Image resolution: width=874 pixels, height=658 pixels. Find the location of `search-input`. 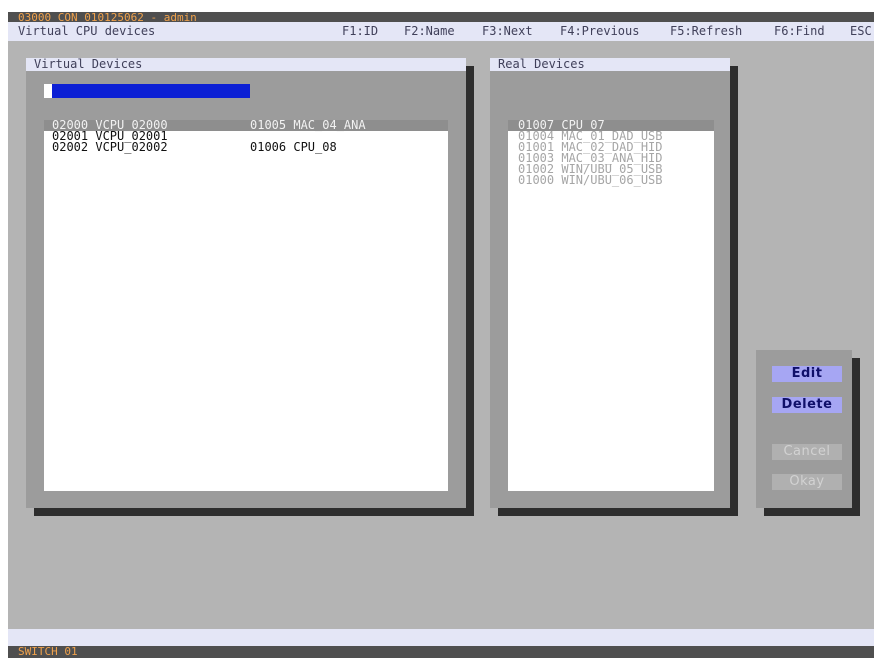

search-input is located at coordinates (147, 91).